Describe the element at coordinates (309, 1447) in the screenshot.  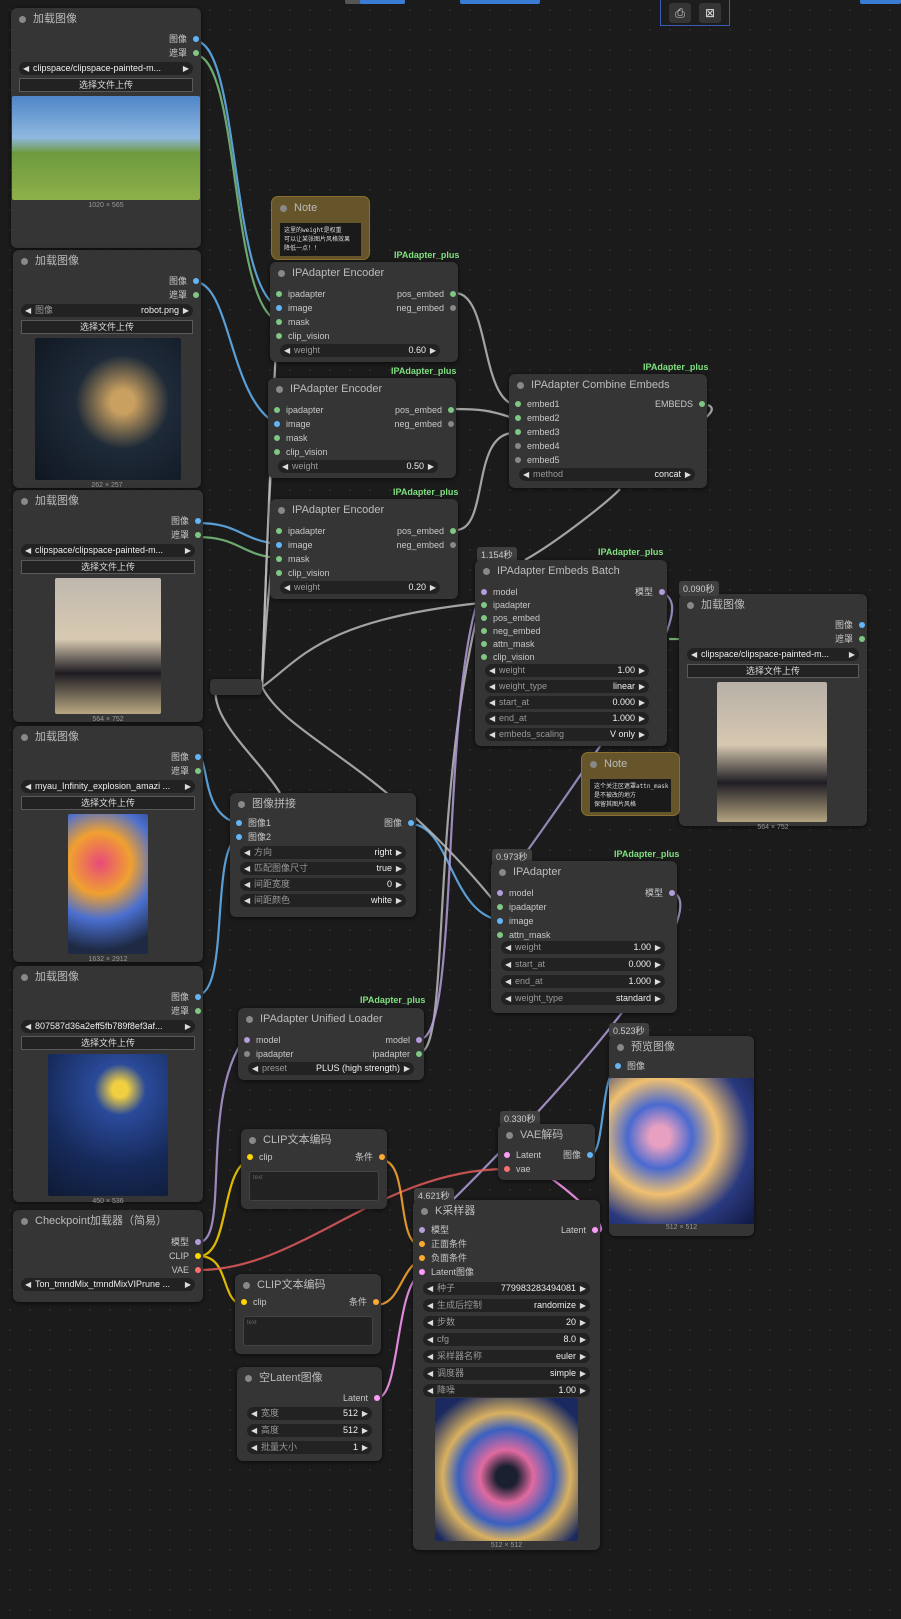
I see `latent-widget-2: ◀ 批量大小 1 ▶` at that location.